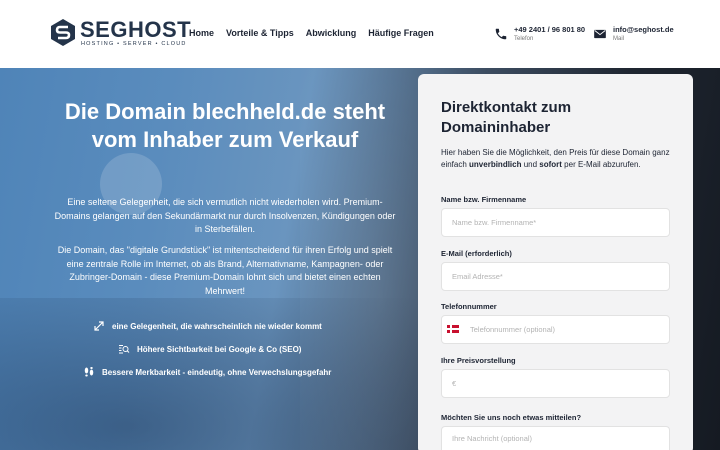 Image resolution: width=720 pixels, height=450 pixels. Describe the element at coordinates (619, 39) in the screenshot. I see `email-label: Mail` at that location.